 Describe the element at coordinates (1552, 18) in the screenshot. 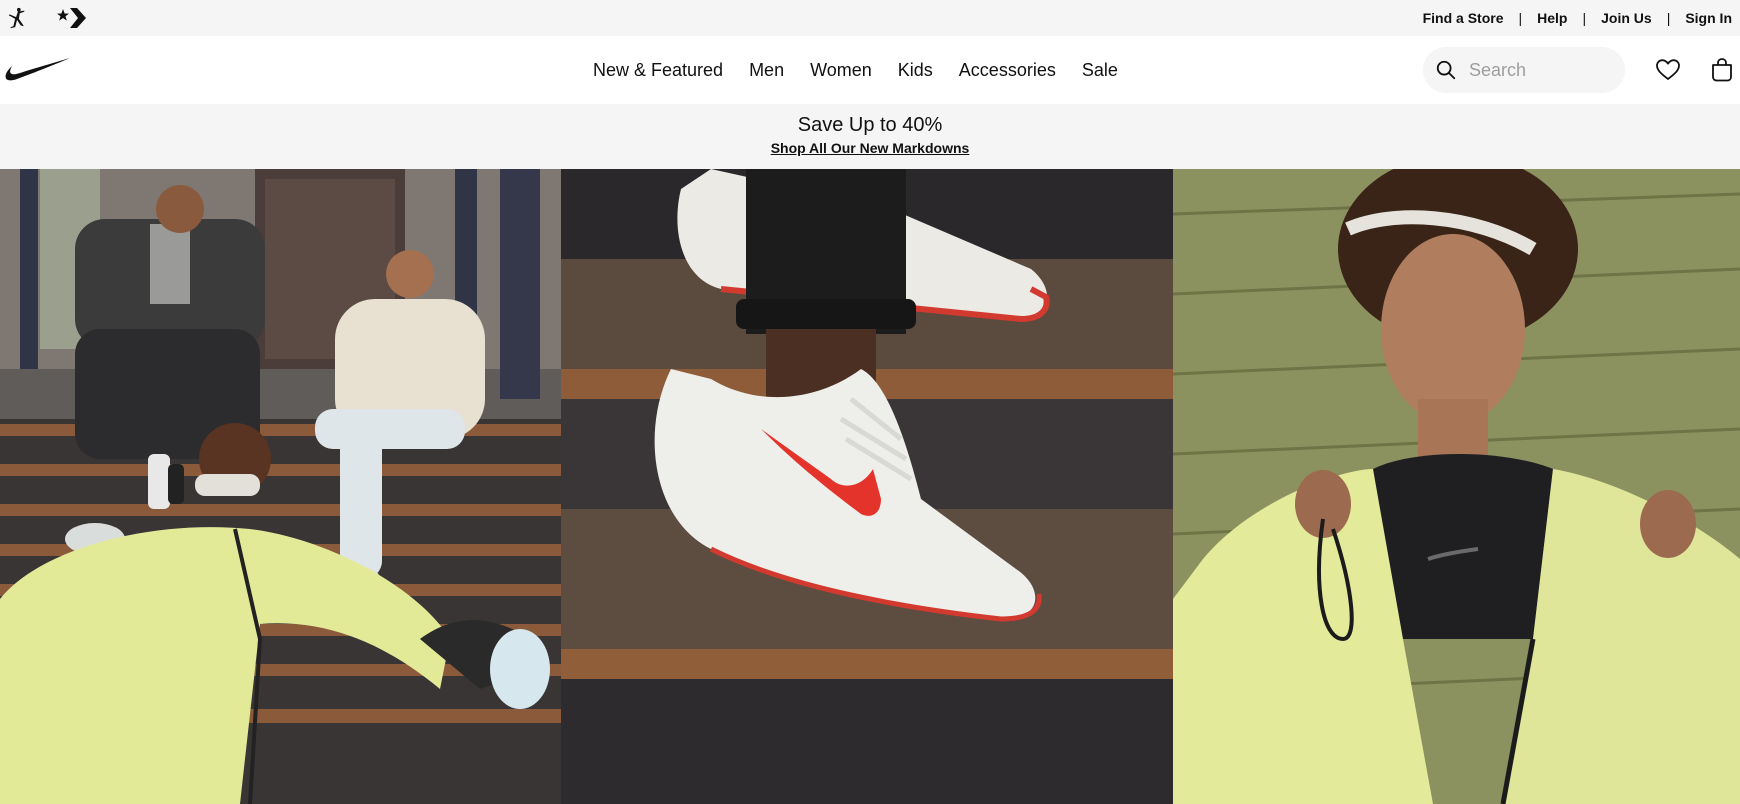

I see `help-link: Help` at that location.